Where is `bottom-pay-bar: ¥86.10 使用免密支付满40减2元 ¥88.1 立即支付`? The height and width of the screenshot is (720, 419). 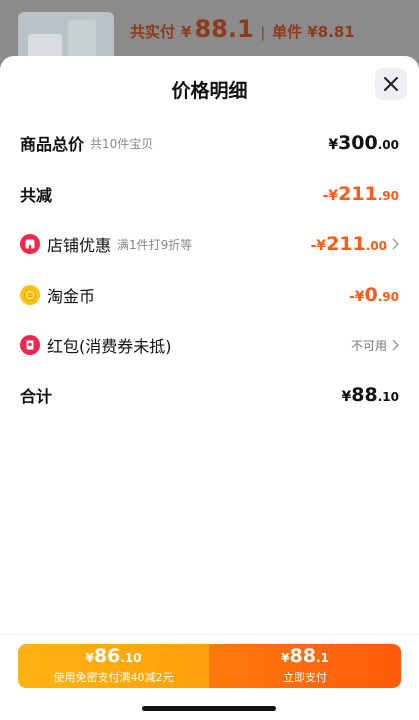
bottom-pay-bar: ¥86.10 使用免密支付满40减2元 ¥88.1 立即支付 is located at coordinates (209, 677).